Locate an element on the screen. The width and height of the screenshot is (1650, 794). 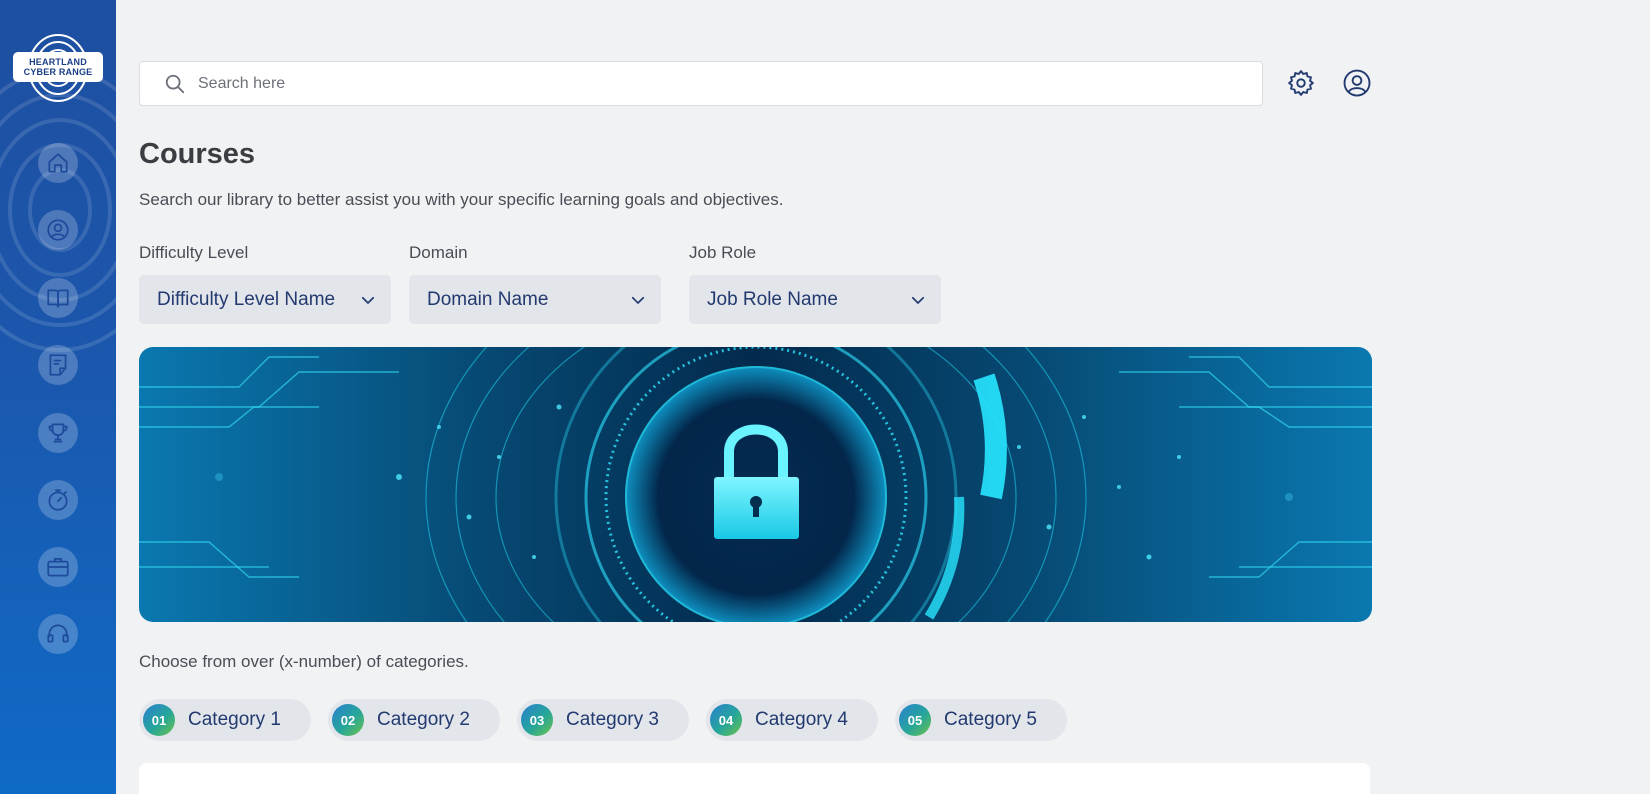
category-chip-1: 01 Category 1 is located at coordinates (225, 720).